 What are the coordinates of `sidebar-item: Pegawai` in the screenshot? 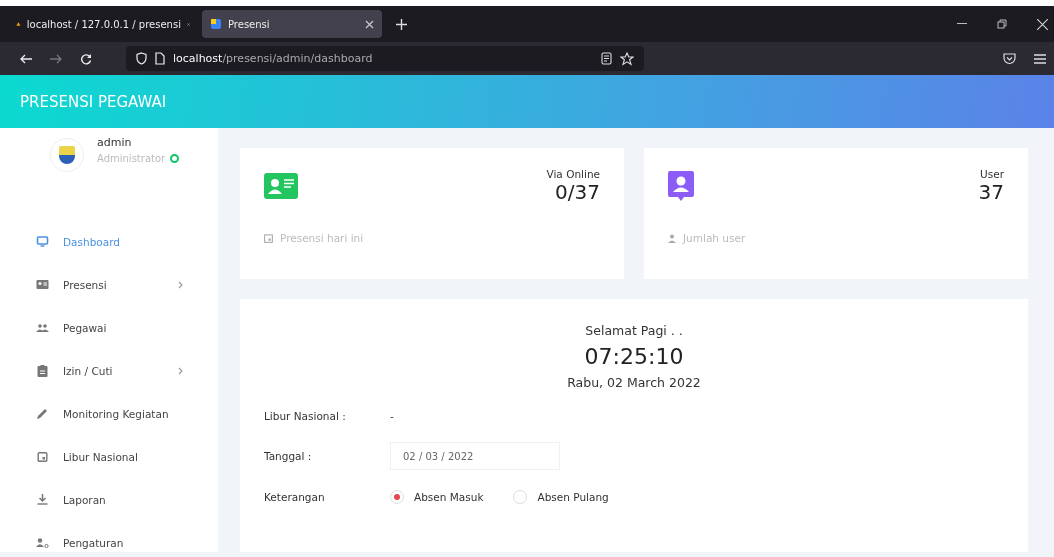 It's located at (109, 327).